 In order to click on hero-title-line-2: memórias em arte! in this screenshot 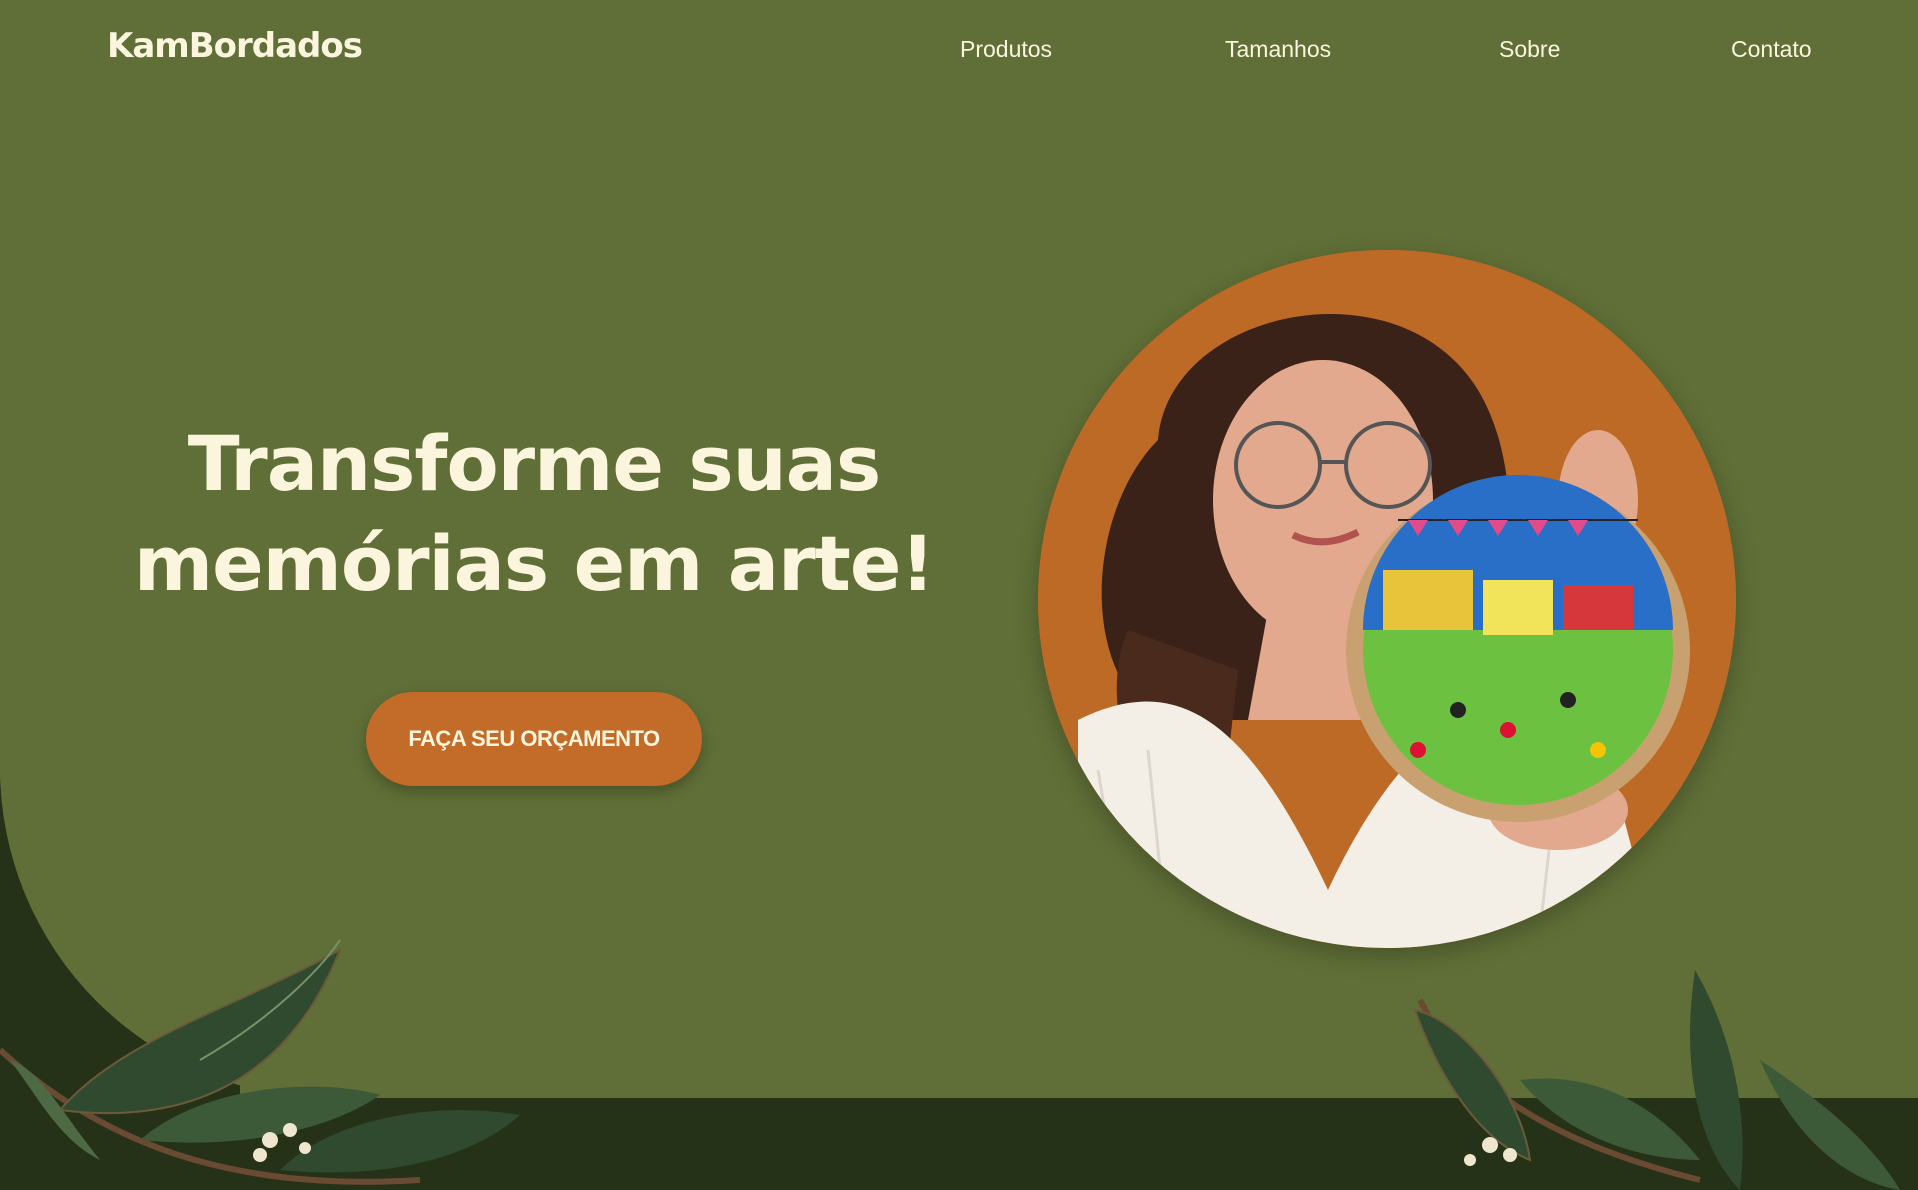, I will do `click(534, 563)`.